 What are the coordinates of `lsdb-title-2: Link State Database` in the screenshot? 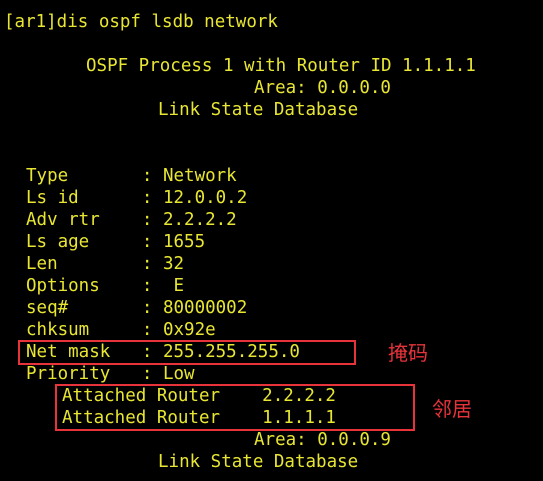 It's located at (258, 462).